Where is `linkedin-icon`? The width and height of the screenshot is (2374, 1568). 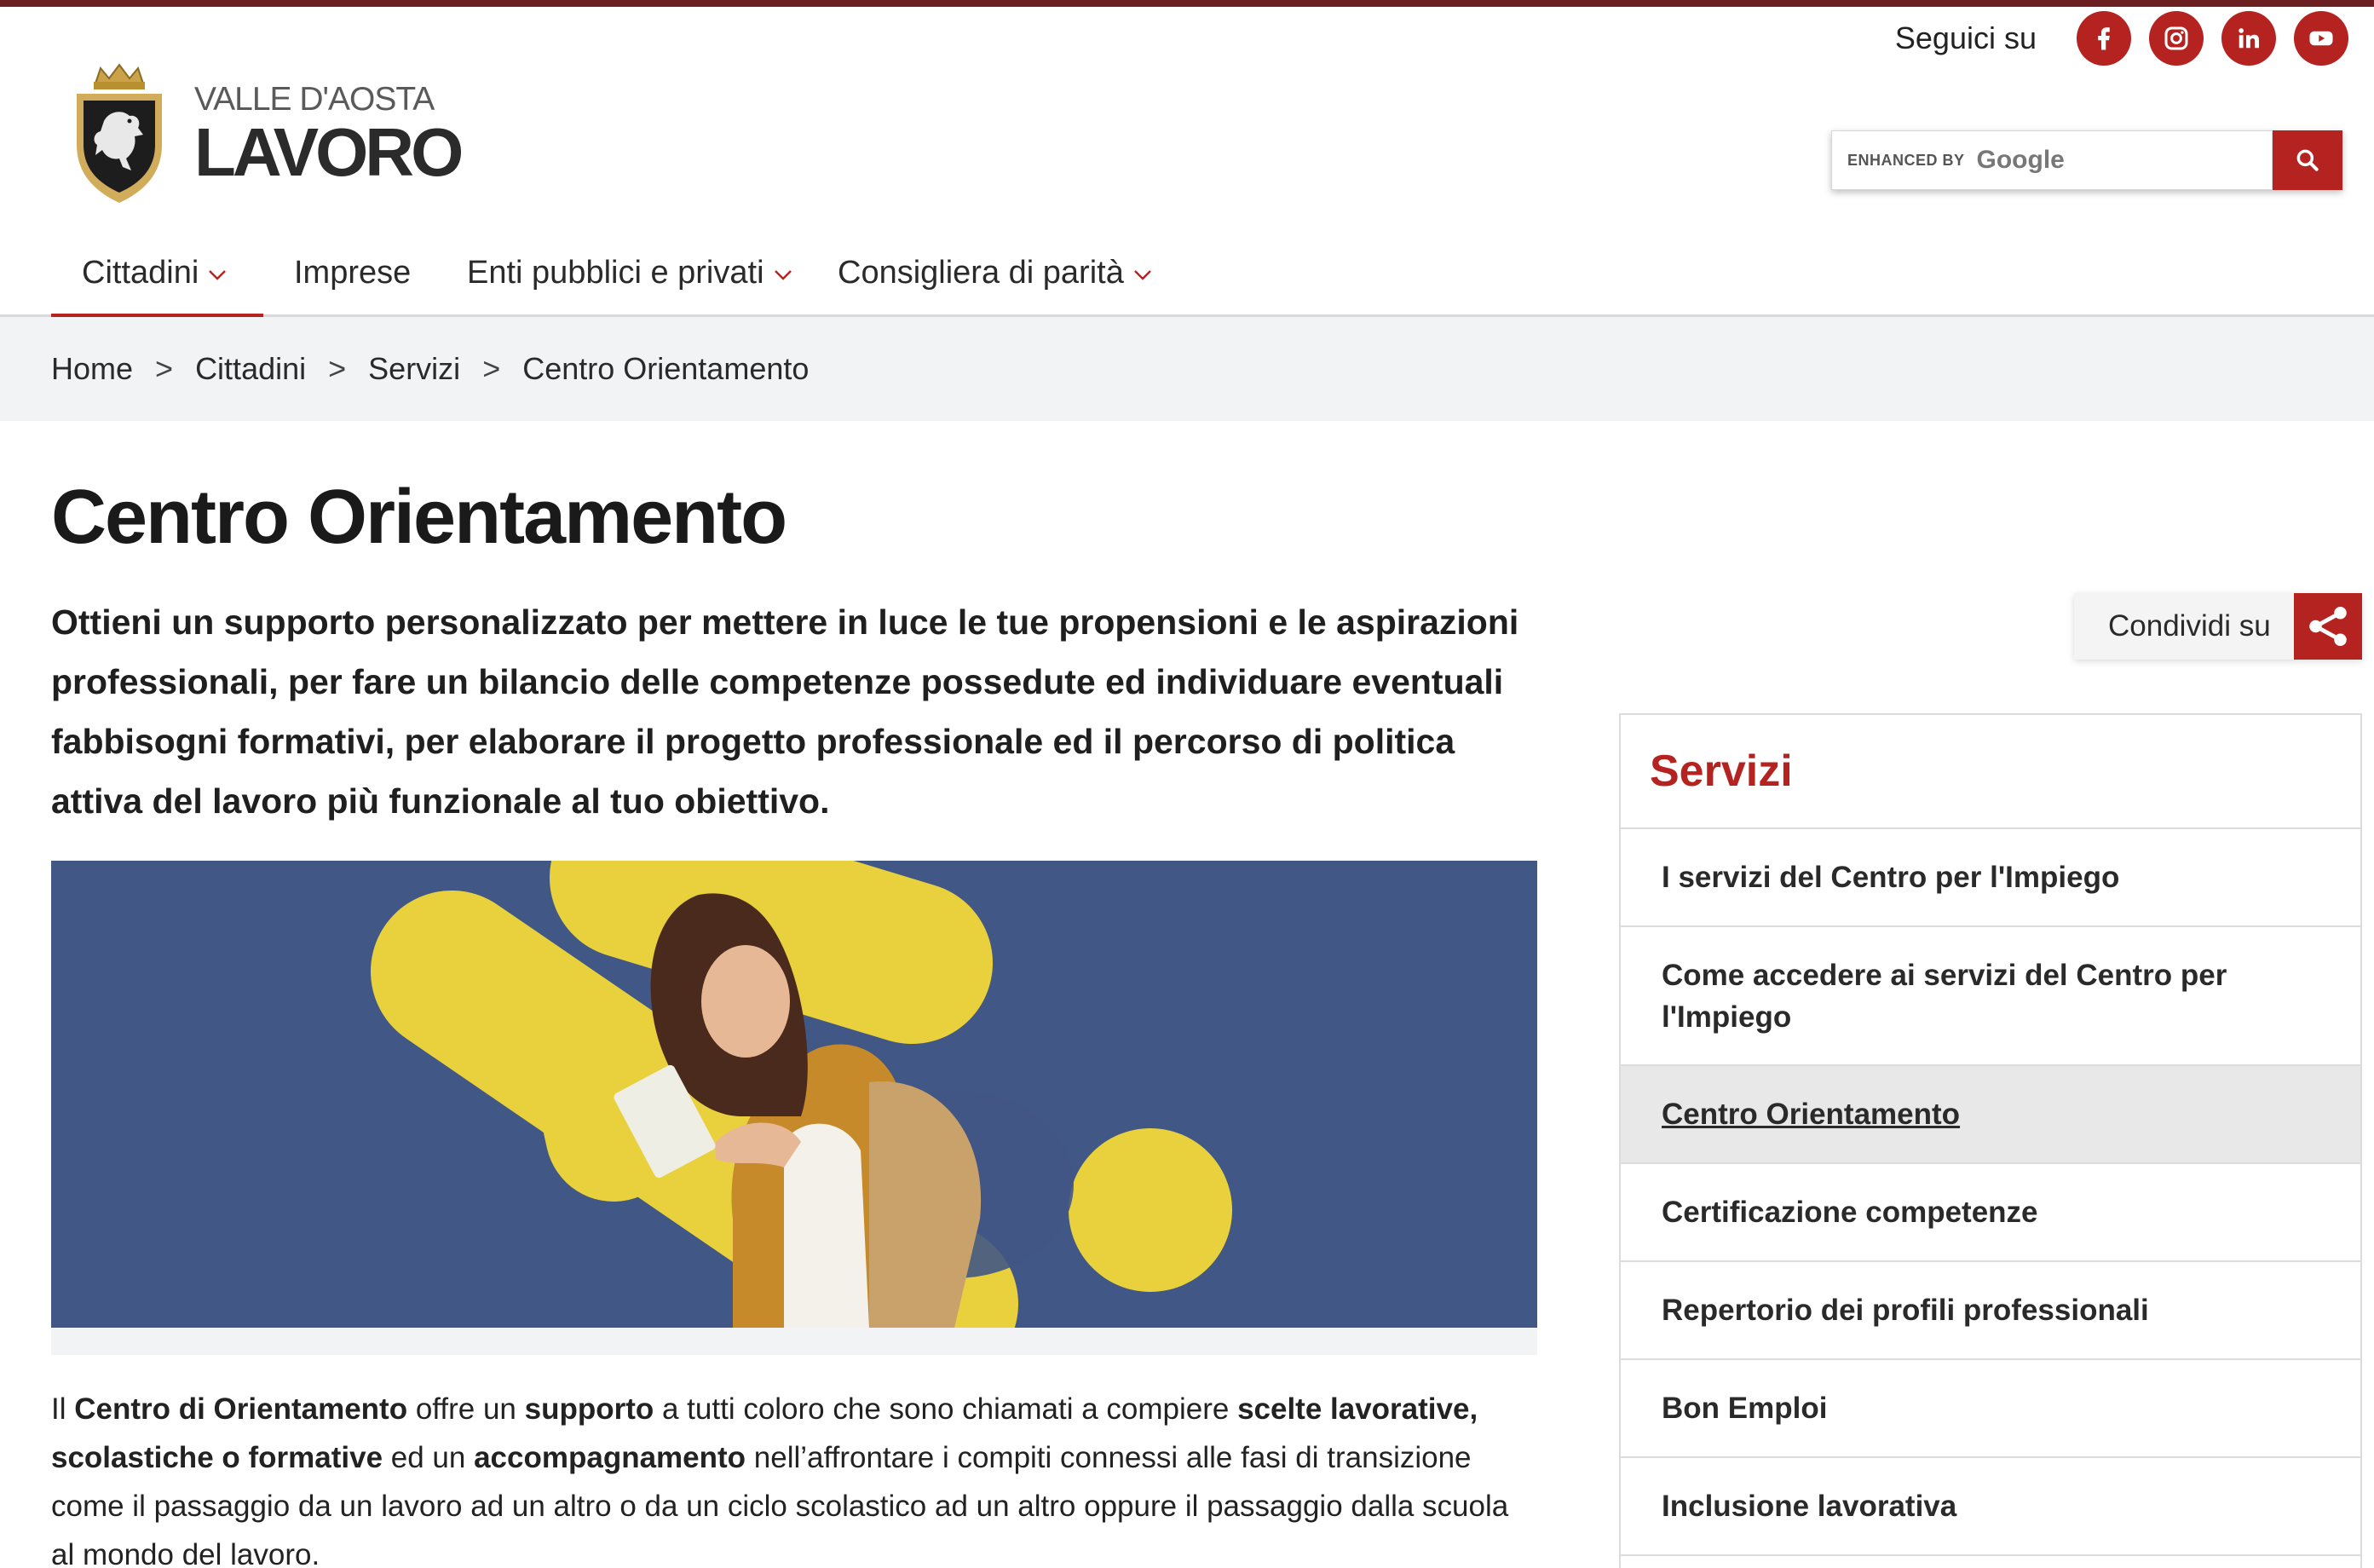 linkedin-icon is located at coordinates (2248, 38).